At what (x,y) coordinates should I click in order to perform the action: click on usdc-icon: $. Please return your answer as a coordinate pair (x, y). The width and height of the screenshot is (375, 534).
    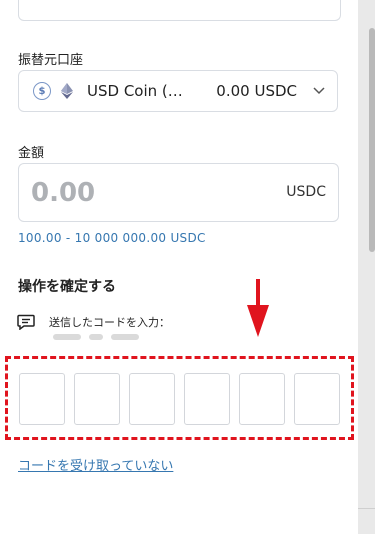
    Looking at the image, I should click on (42, 91).